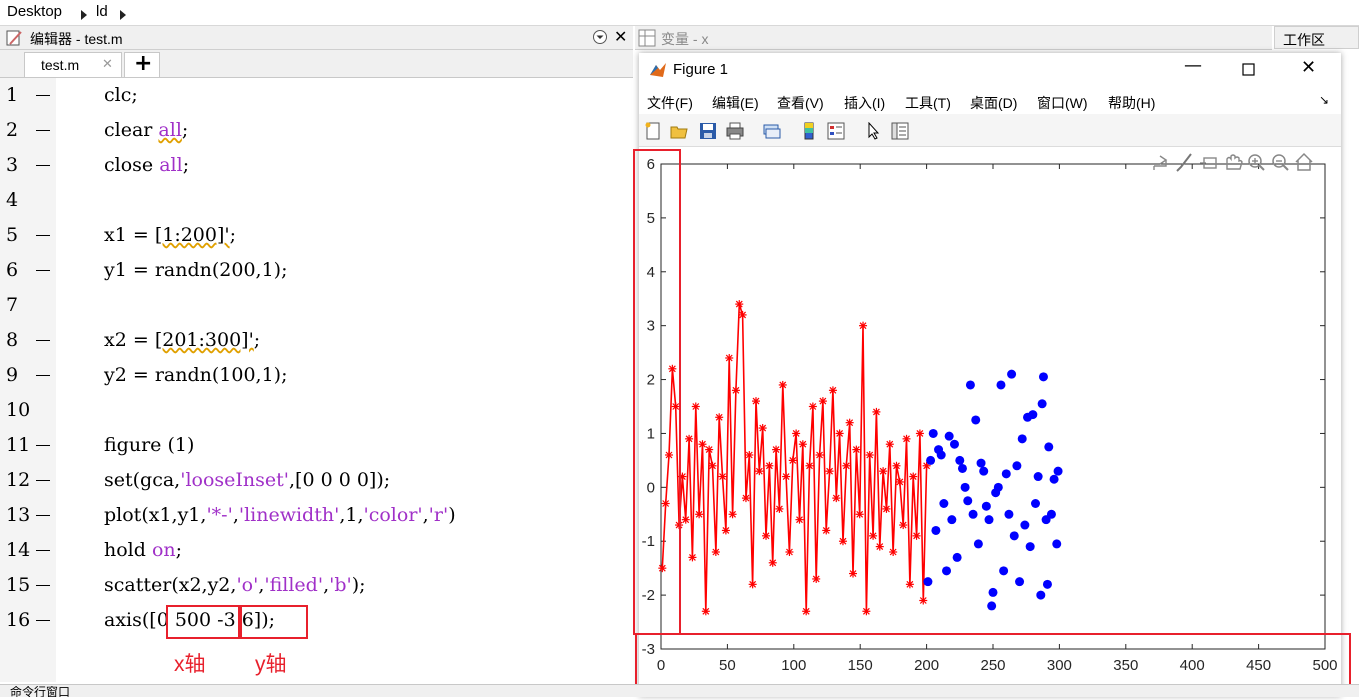  What do you see at coordinates (170, 235) in the screenshot?
I see `code-line: x1 = [1:200]';` at bounding box center [170, 235].